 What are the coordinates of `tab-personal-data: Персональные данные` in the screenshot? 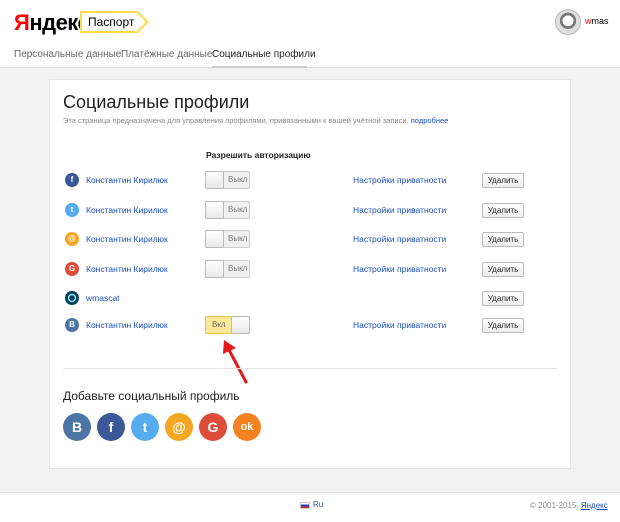 It's located at (67, 54).